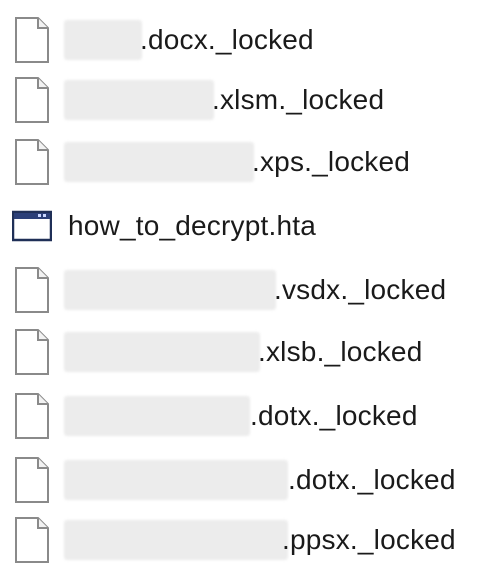  Describe the element at coordinates (340, 351) in the screenshot. I see `file-name: .xlsb._locked` at that location.